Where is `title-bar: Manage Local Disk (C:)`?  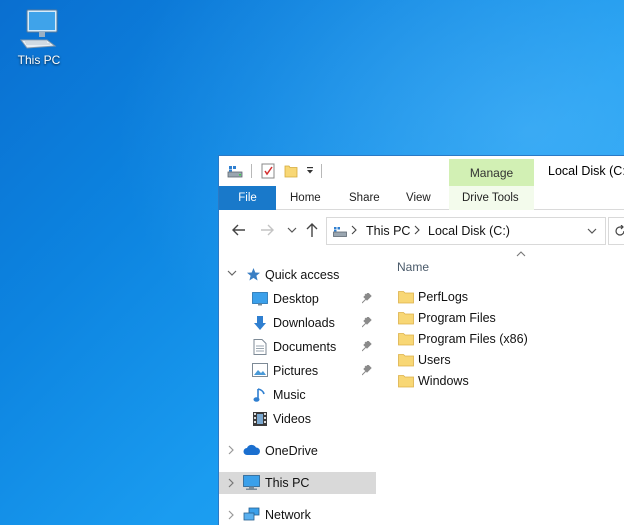
title-bar: Manage Local Disk (C:) is located at coordinates (421, 171).